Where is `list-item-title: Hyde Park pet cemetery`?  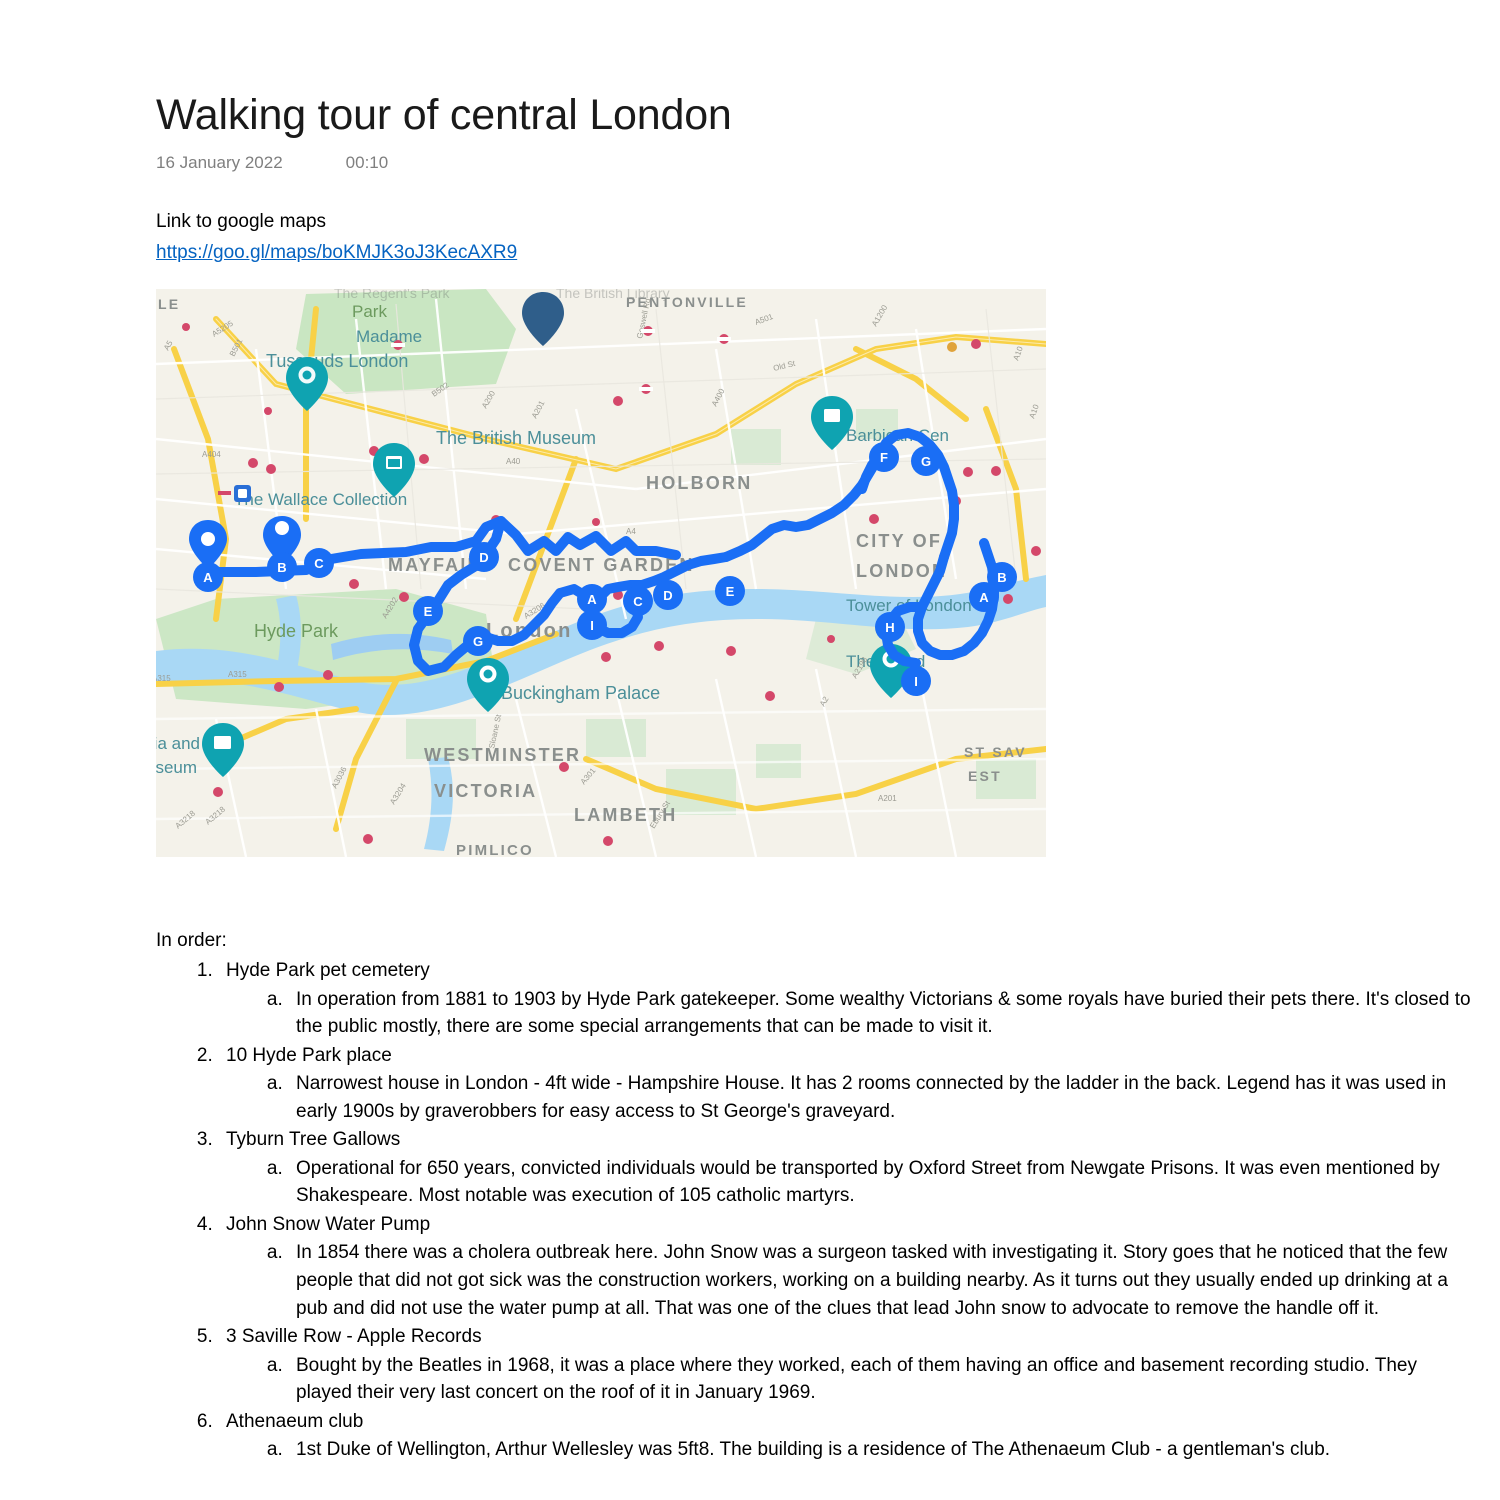
list-item-title: Hyde Park pet cemetery is located at coordinates (328, 970).